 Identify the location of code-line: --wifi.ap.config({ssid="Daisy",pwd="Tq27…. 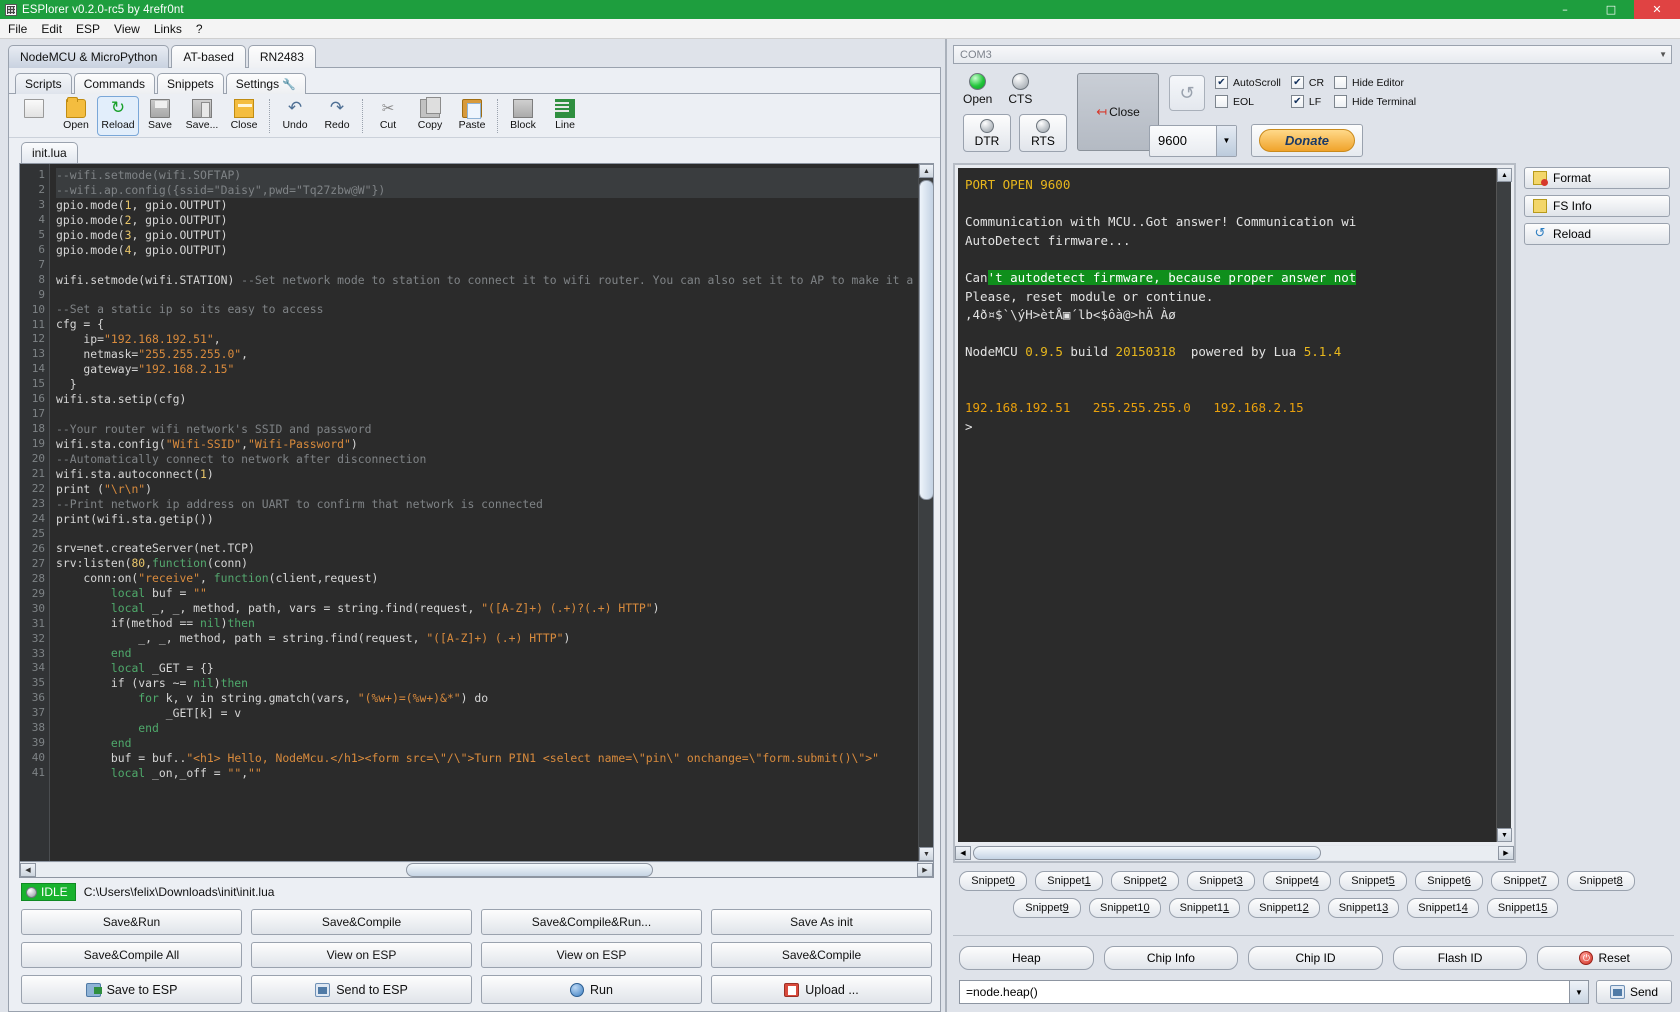
(494, 190).